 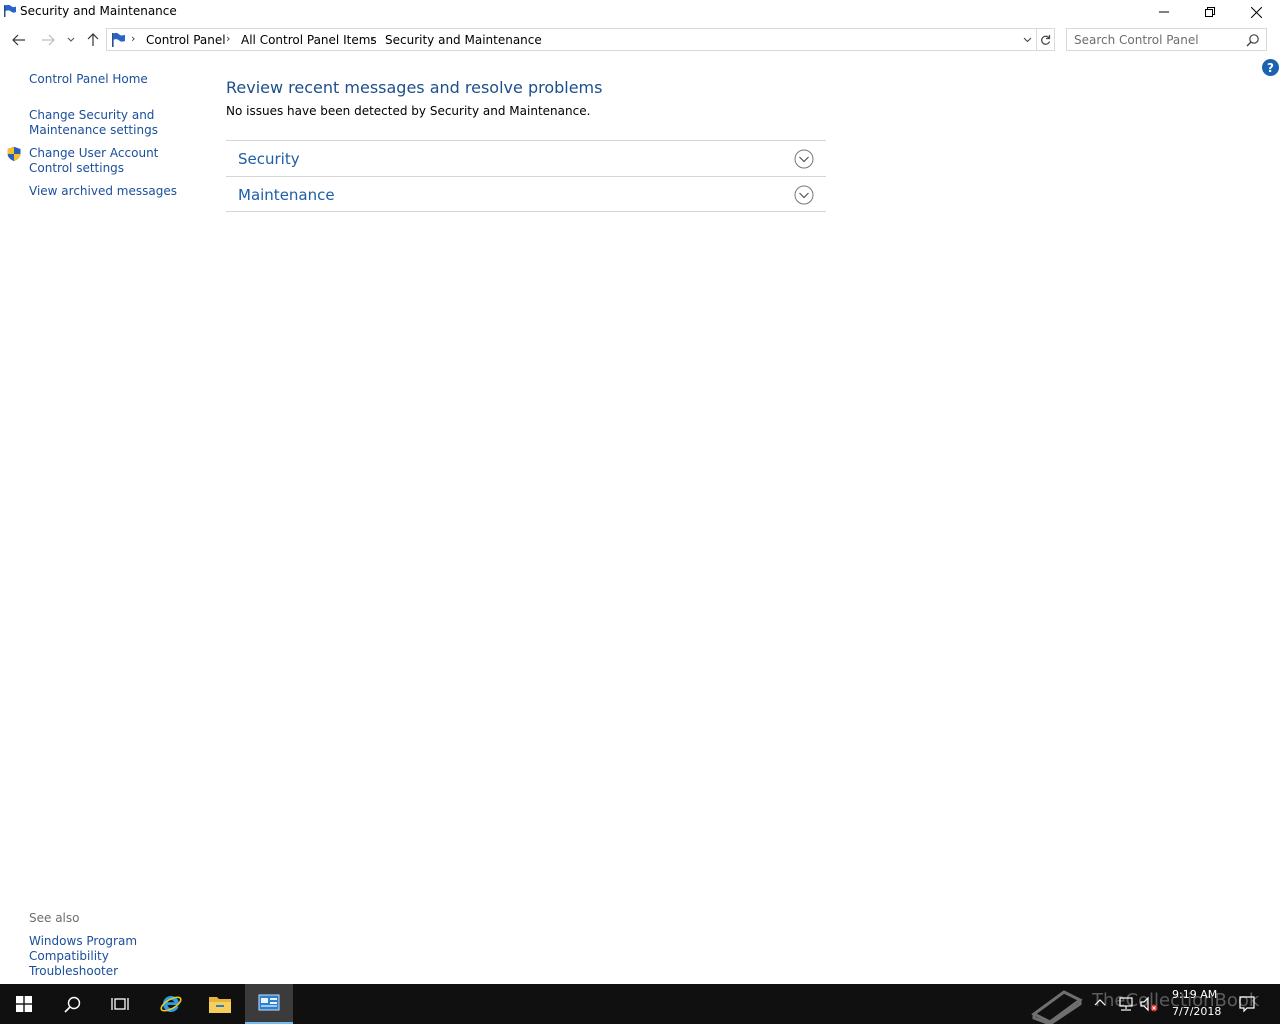 I want to click on minimize-button, so click(x=1164, y=12).